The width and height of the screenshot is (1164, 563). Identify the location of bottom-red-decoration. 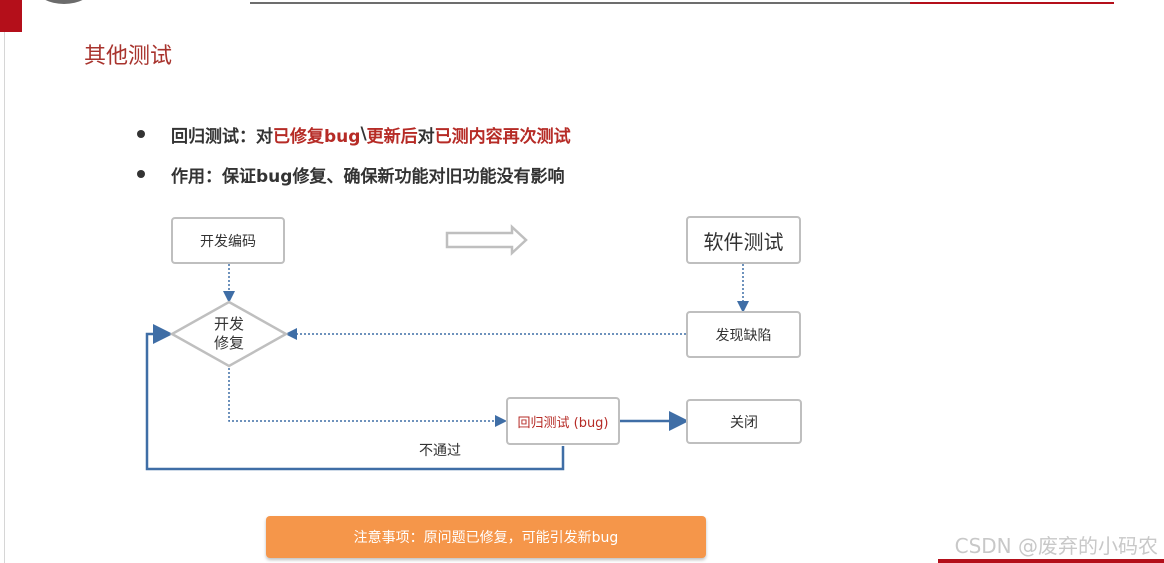
(1051, 561).